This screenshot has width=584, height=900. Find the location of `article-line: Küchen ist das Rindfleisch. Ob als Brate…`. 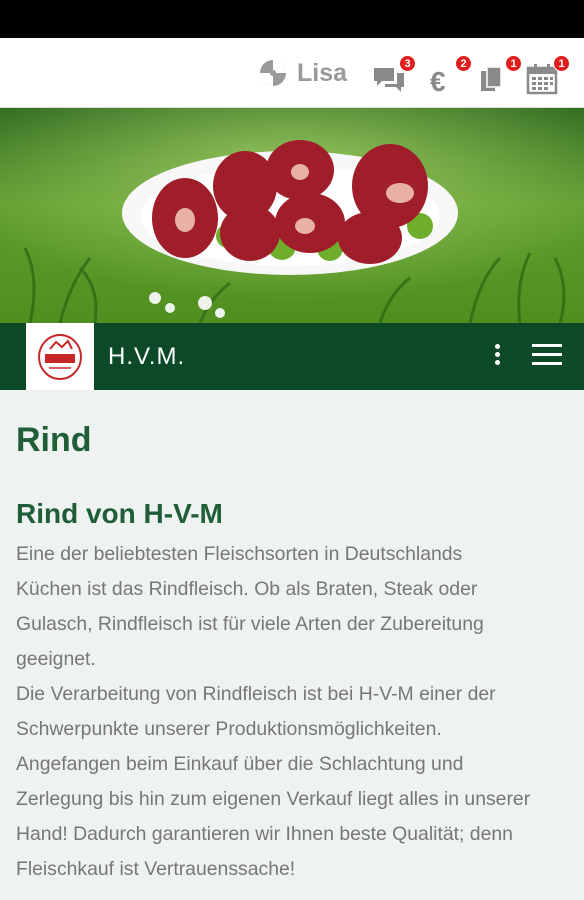

article-line: Küchen ist das Rindfleisch. Ob als Brate… is located at coordinates (247, 589).